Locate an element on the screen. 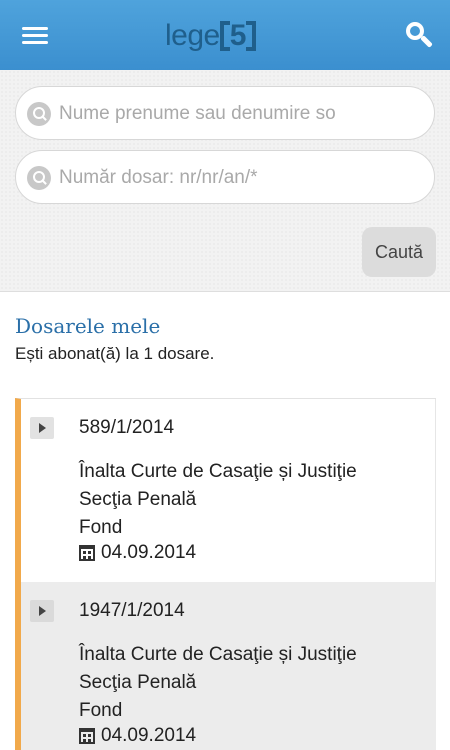 The image size is (450, 750). logo-text: lege is located at coordinates (192, 35).